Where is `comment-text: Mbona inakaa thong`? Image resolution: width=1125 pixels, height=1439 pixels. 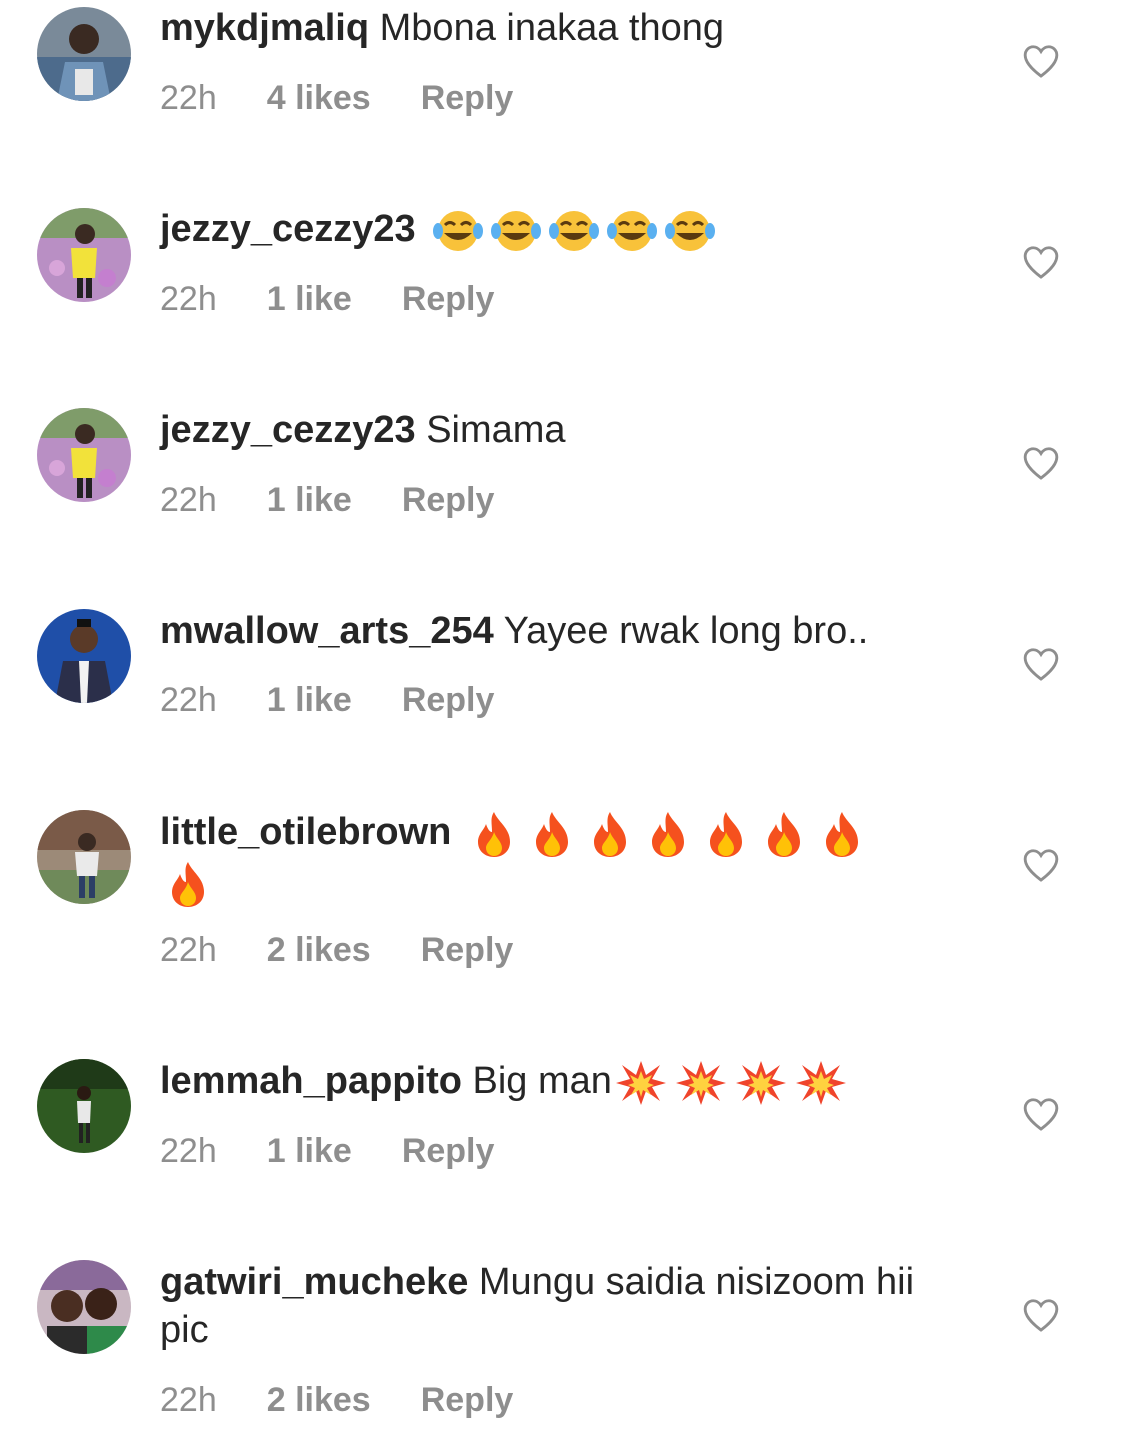
comment-text: Mbona inakaa thong is located at coordinates (552, 28).